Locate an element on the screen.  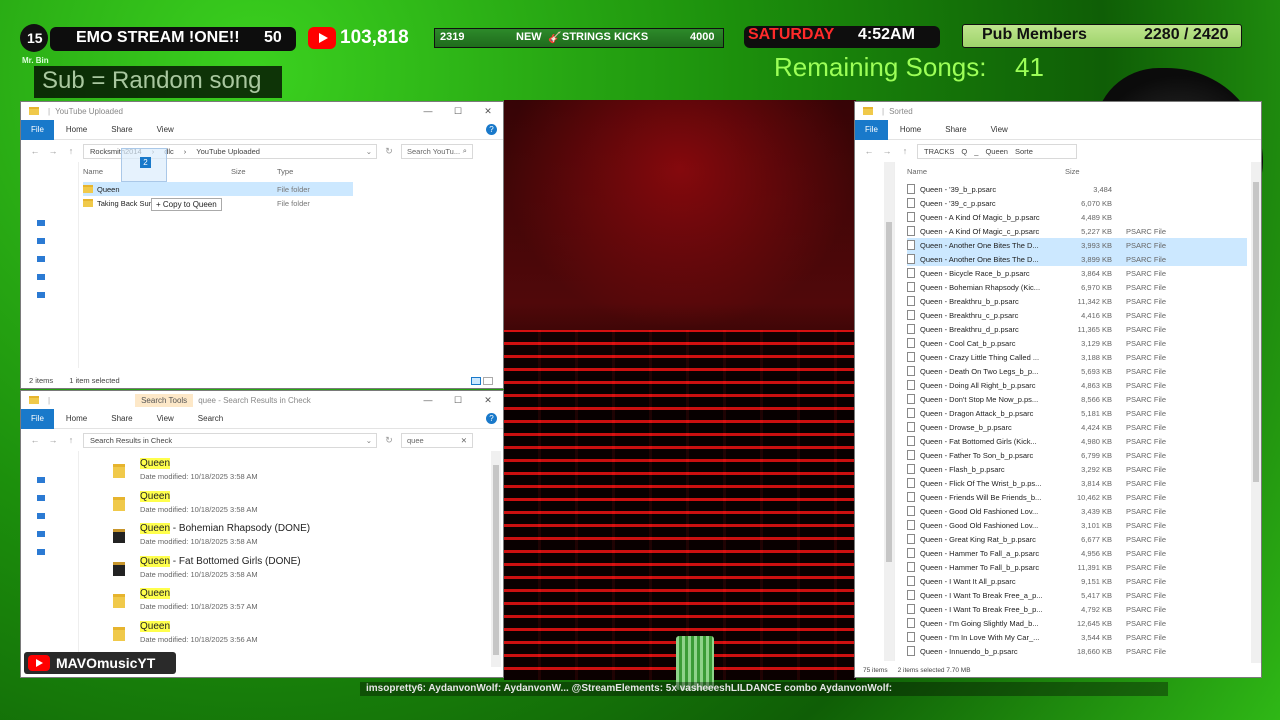
column-name: Name is located at coordinates (986, 171).